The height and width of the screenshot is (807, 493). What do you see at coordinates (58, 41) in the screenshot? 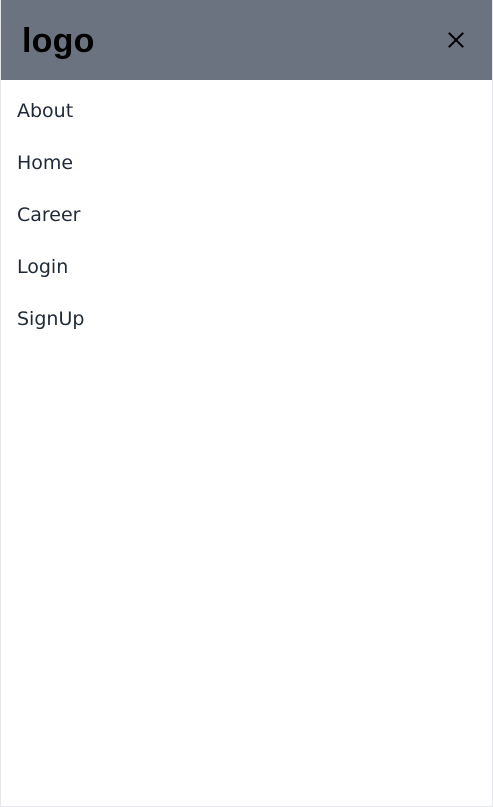
I see `logo: logo` at bounding box center [58, 41].